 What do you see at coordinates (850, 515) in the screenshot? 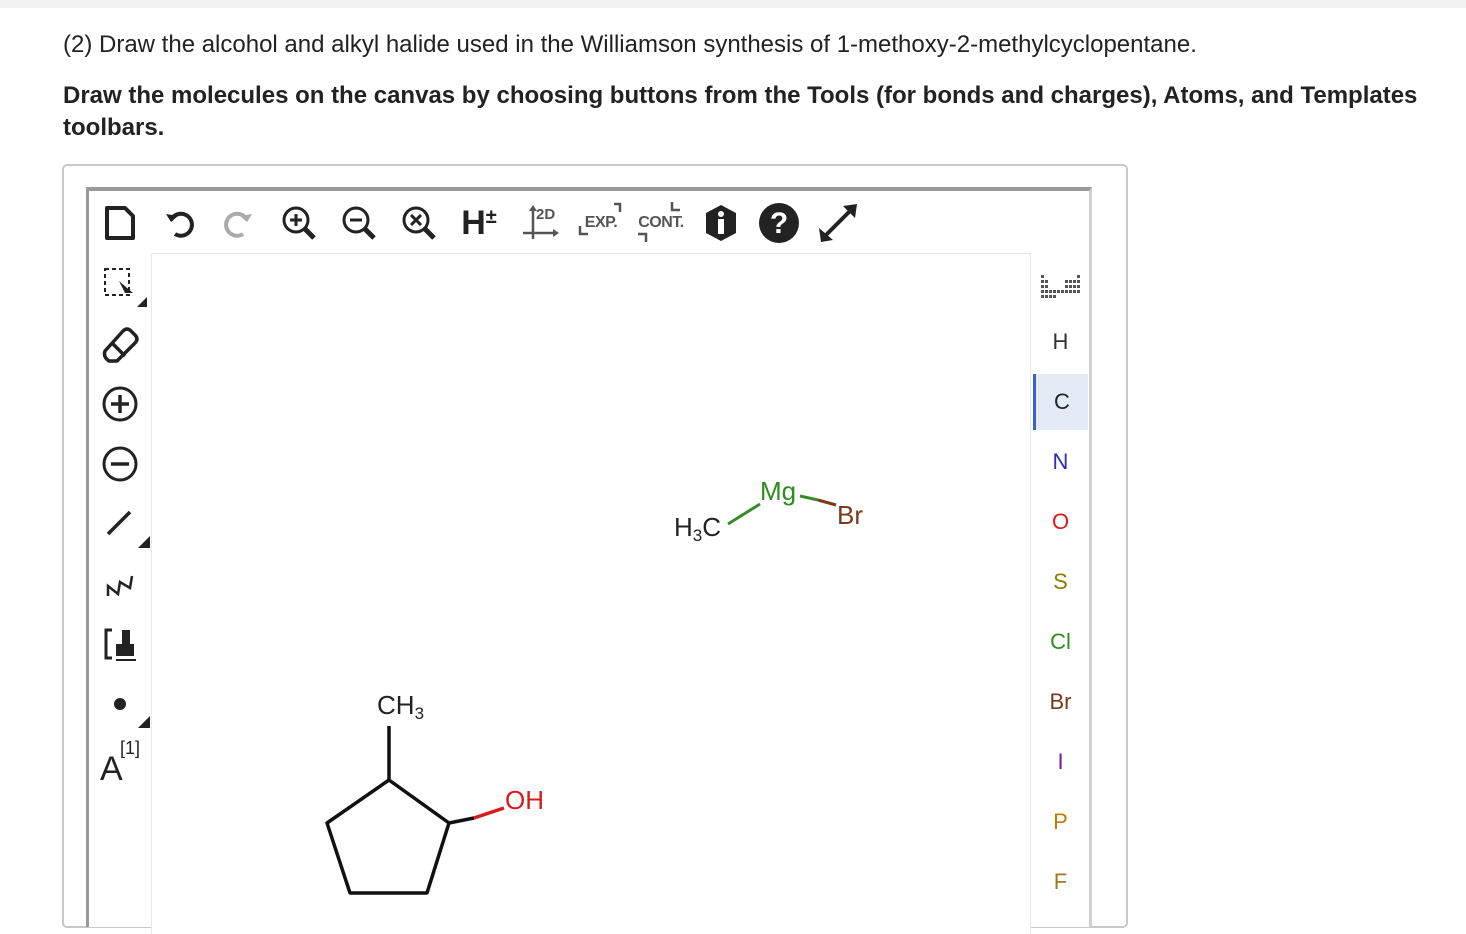
I see `grignard-bromine: Br` at bounding box center [850, 515].